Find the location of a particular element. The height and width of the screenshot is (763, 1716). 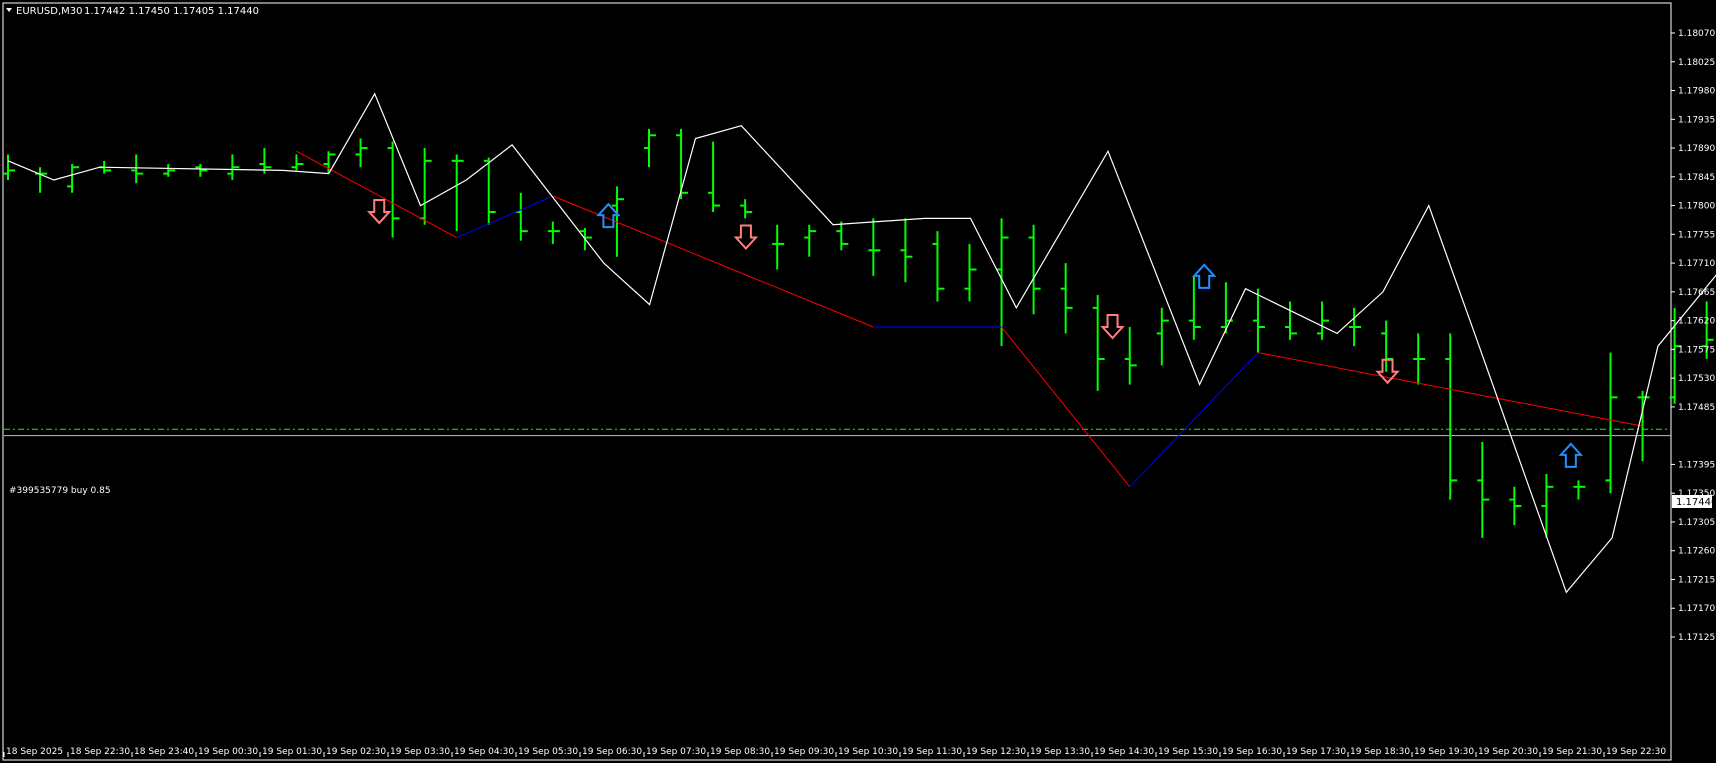

y-tick-label: 1.17800 is located at coordinates (1696, 207).